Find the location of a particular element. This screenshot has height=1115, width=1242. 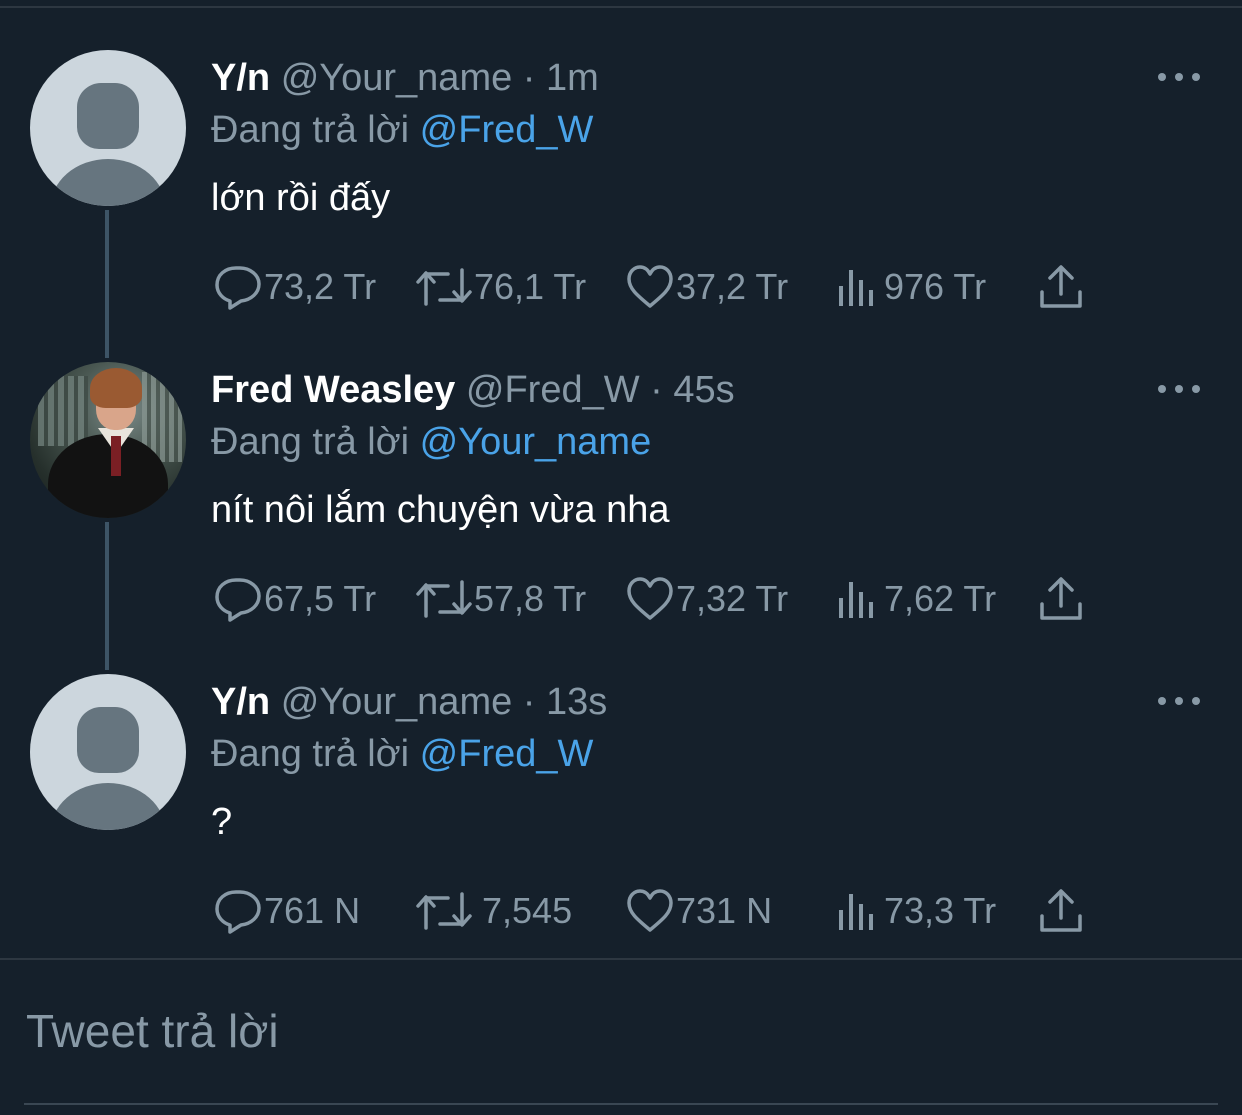

retweet-button: 76,1 Tr is located at coordinates (501, 287).